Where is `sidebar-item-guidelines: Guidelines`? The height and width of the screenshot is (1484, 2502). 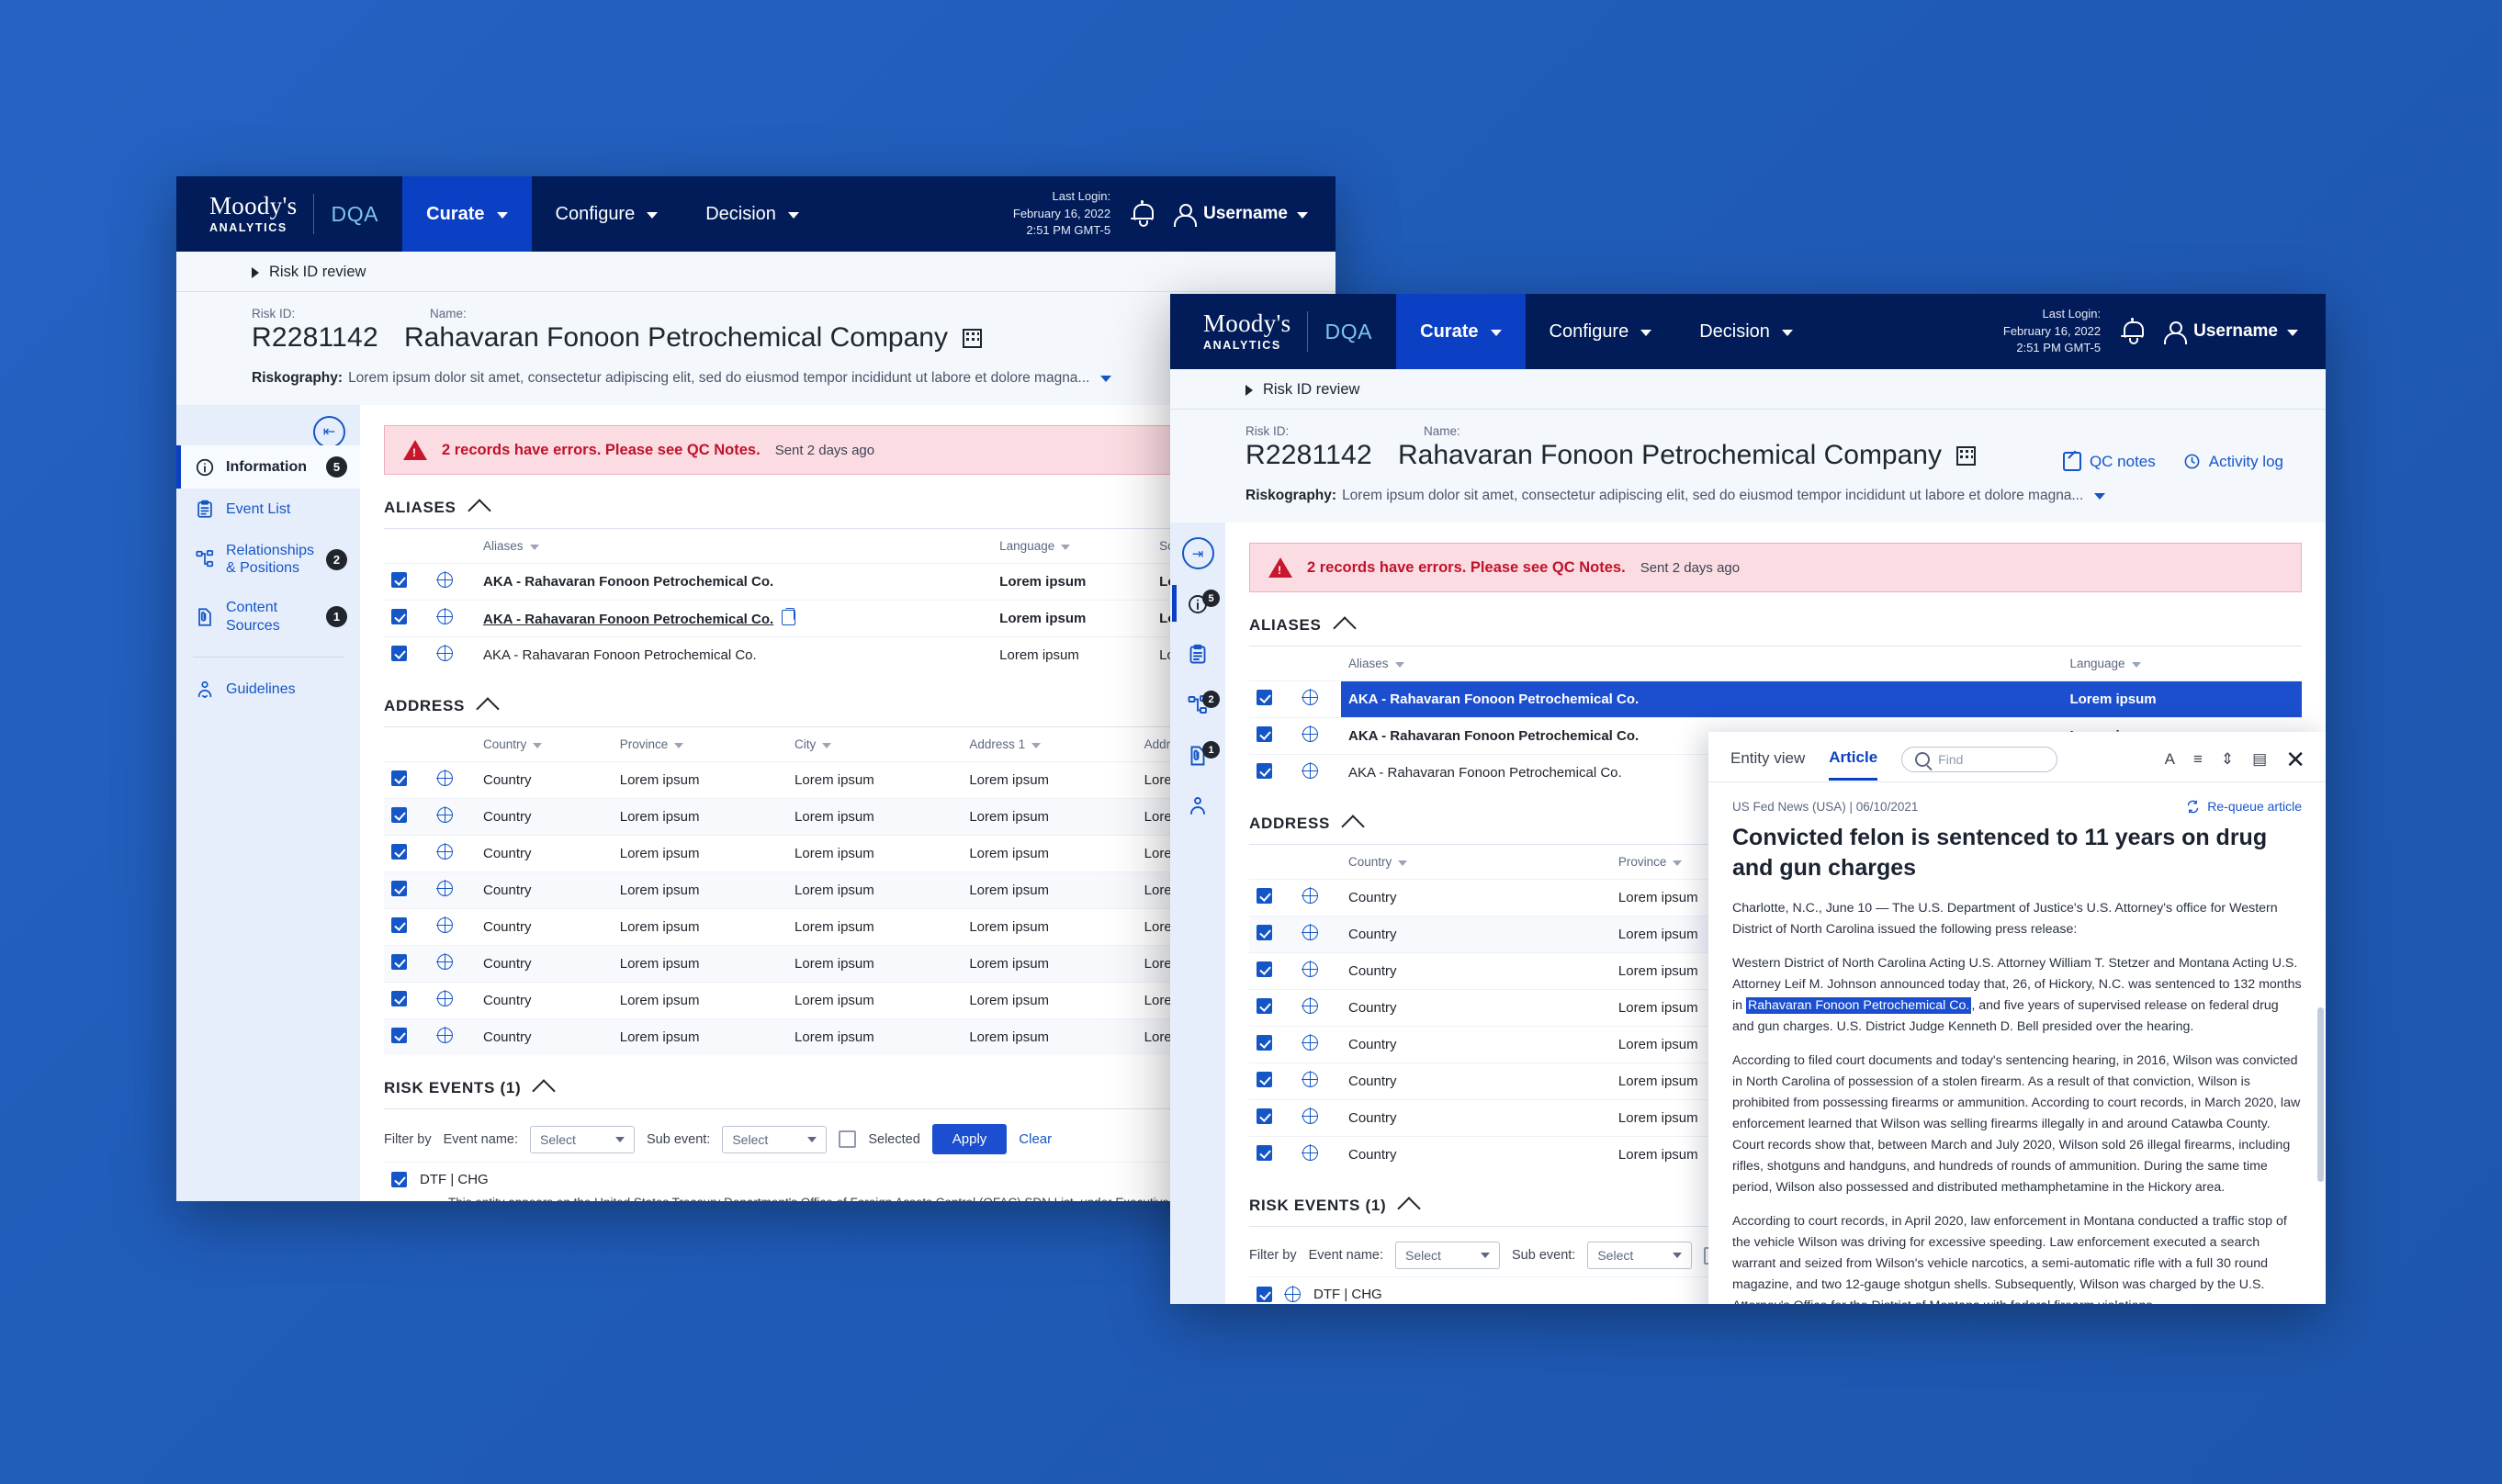
sidebar-item-guidelines: Guidelines is located at coordinates (268, 690).